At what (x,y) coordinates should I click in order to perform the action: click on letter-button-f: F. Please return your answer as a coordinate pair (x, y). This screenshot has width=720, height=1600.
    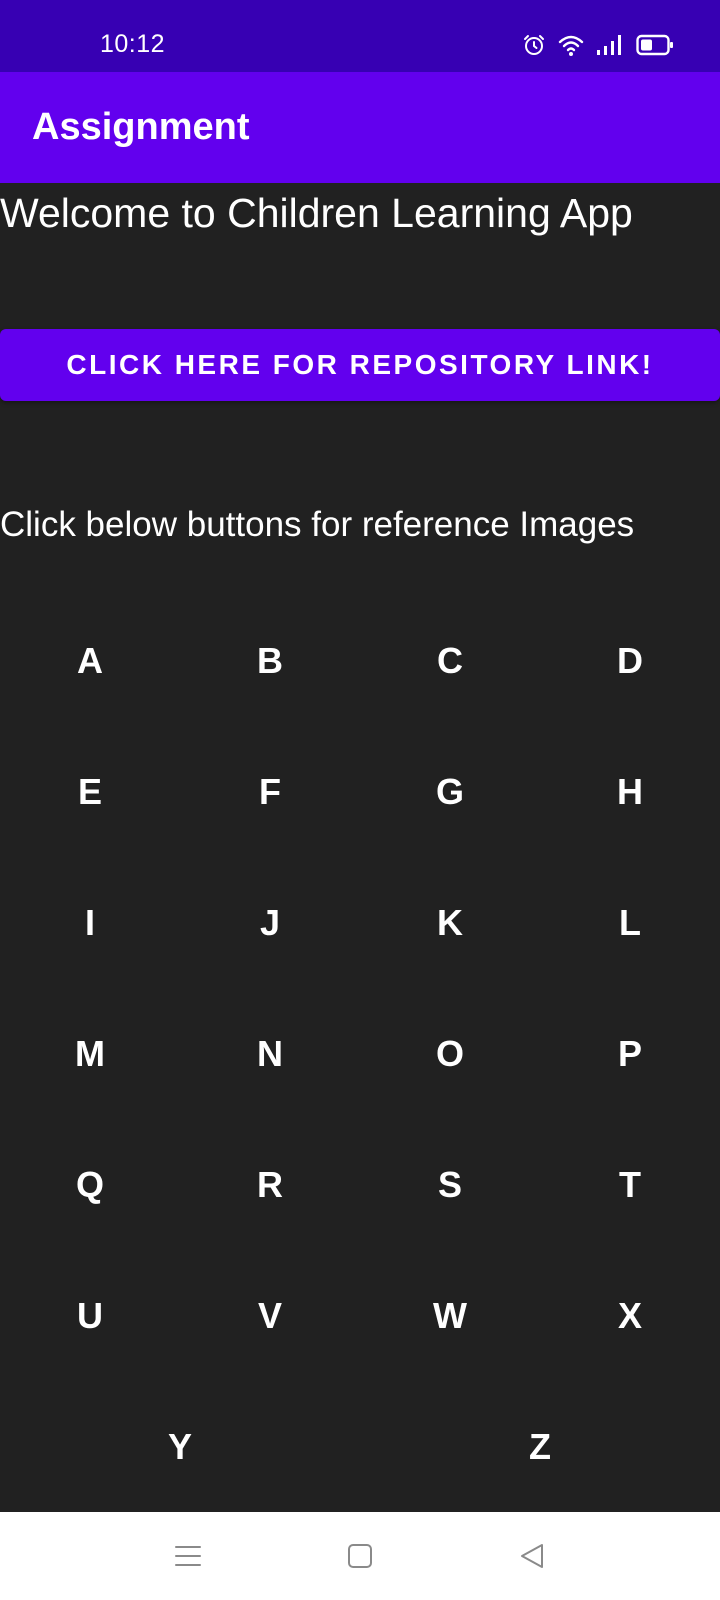
    Looking at the image, I should click on (270, 791).